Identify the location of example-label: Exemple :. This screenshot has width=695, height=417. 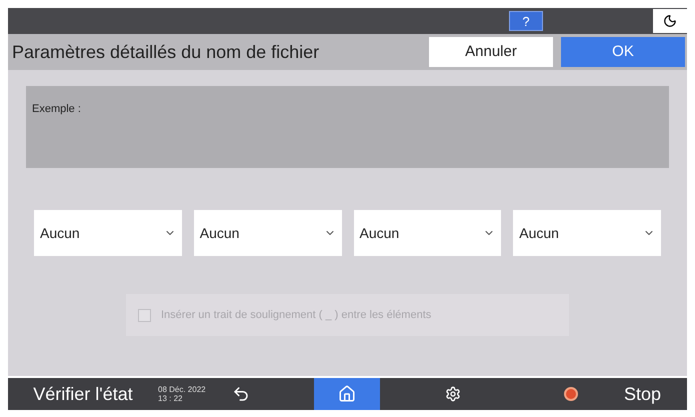
(56, 109).